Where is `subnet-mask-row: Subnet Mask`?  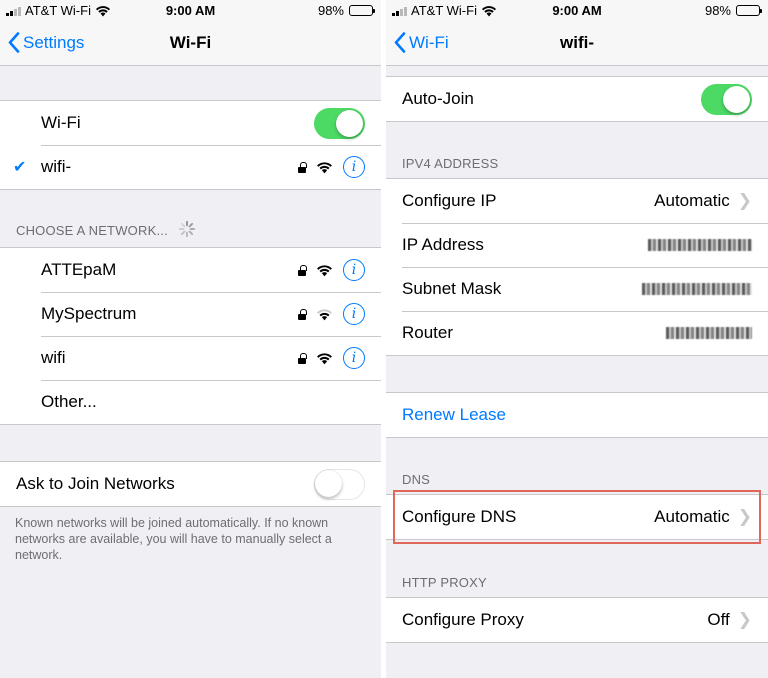 subnet-mask-row: Subnet Mask is located at coordinates (577, 289).